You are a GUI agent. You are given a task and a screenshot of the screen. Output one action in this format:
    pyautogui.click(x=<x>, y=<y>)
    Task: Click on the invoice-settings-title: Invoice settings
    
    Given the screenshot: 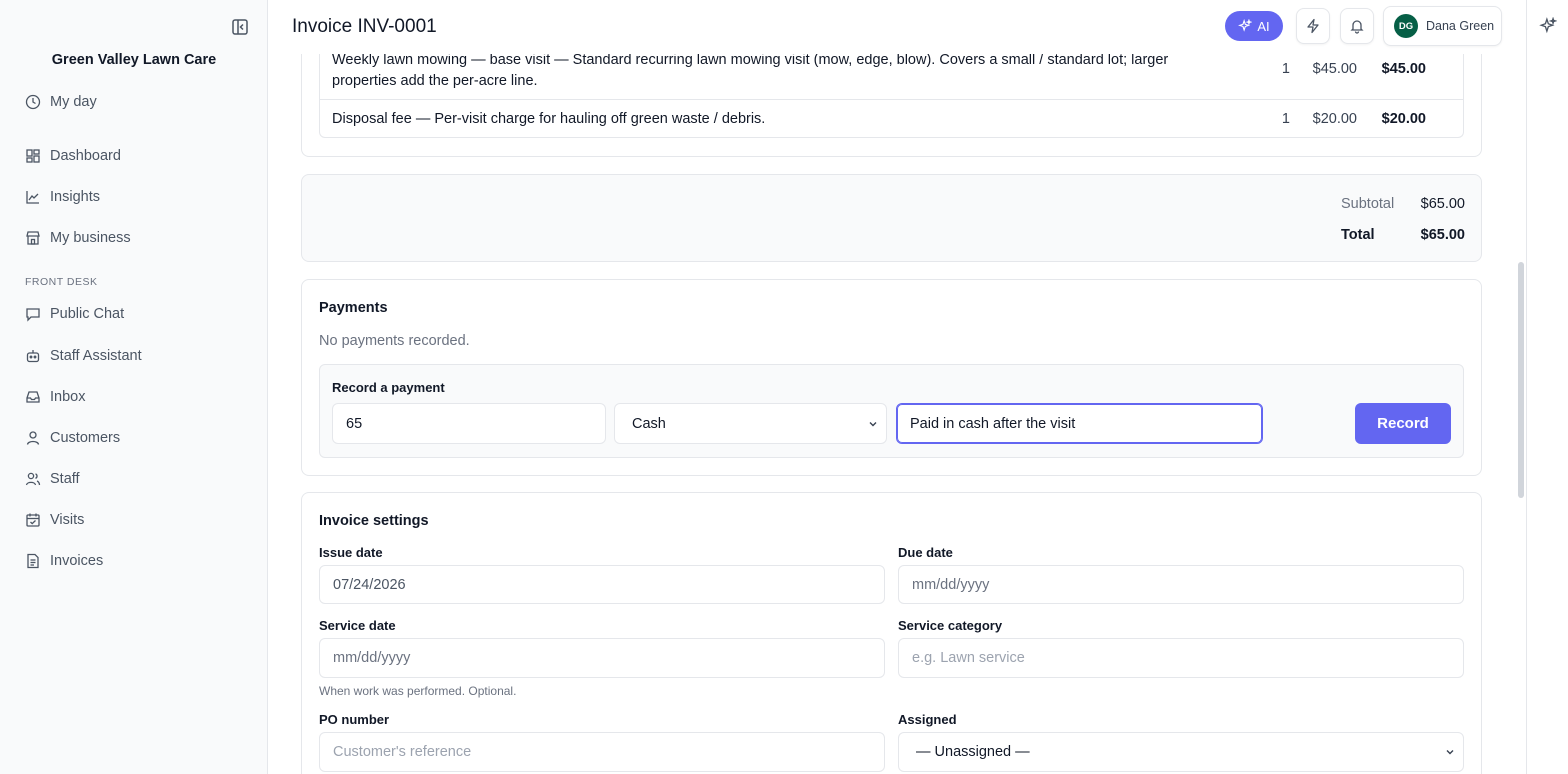 What is the action you would take?
    pyautogui.click(x=374, y=521)
    